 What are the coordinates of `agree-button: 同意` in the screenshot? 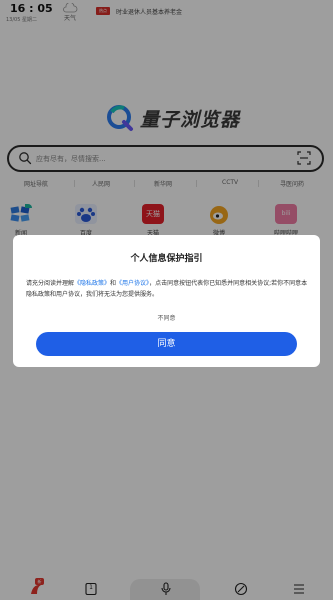 It's located at (166, 344).